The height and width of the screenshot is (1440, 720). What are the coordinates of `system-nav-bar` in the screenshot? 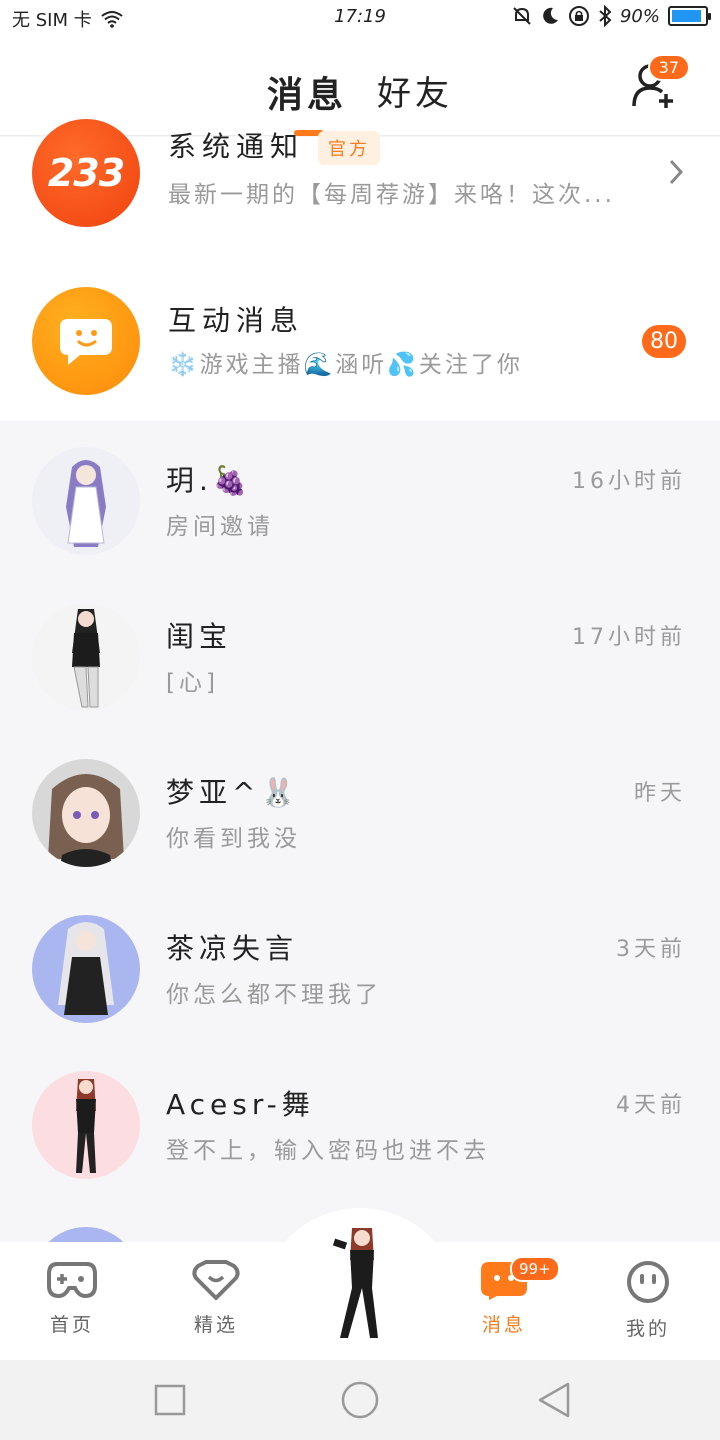 It's located at (360, 1400).